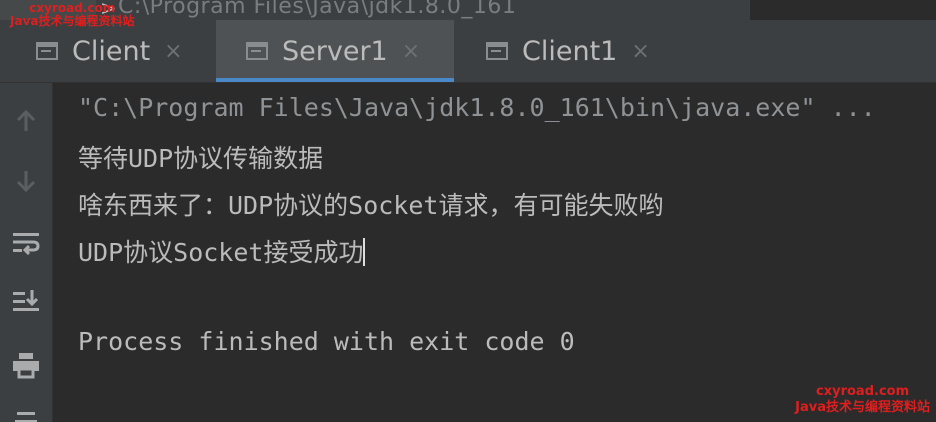 The height and width of the screenshot is (422, 936). I want to click on console-toolbar, so click(26, 252).